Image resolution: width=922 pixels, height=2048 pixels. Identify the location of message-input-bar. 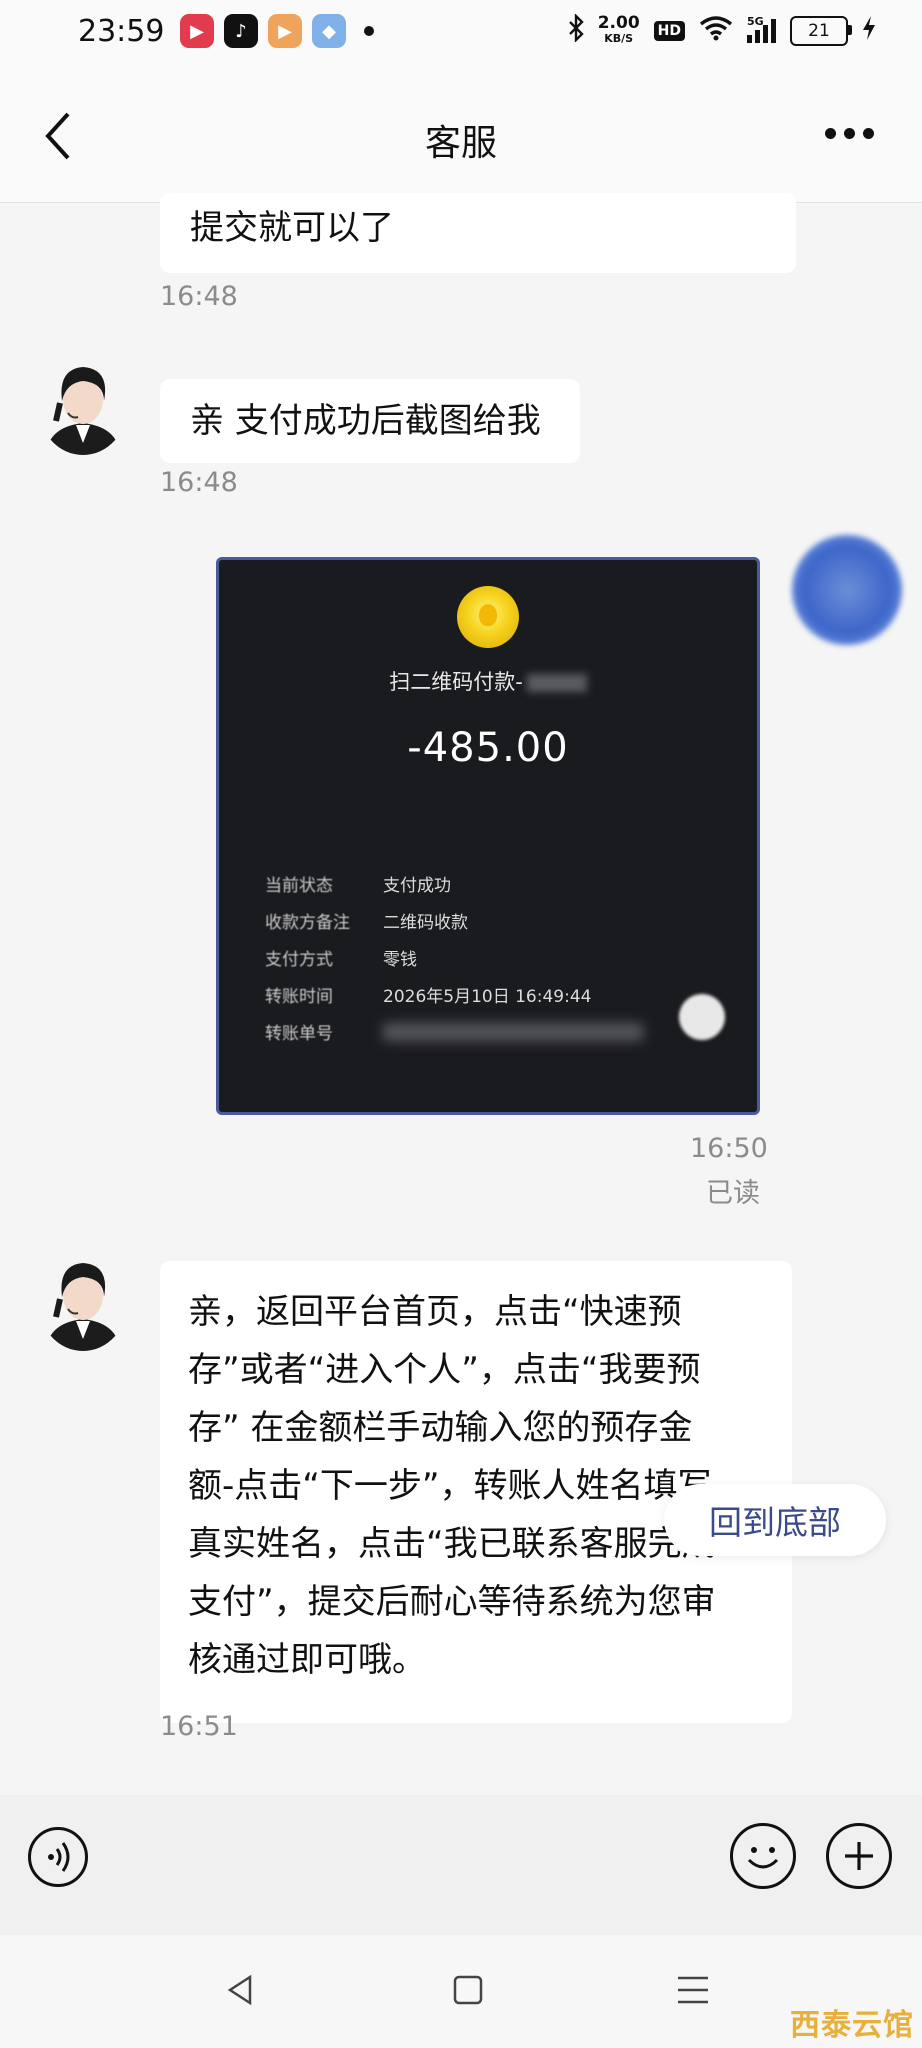
(461, 1865).